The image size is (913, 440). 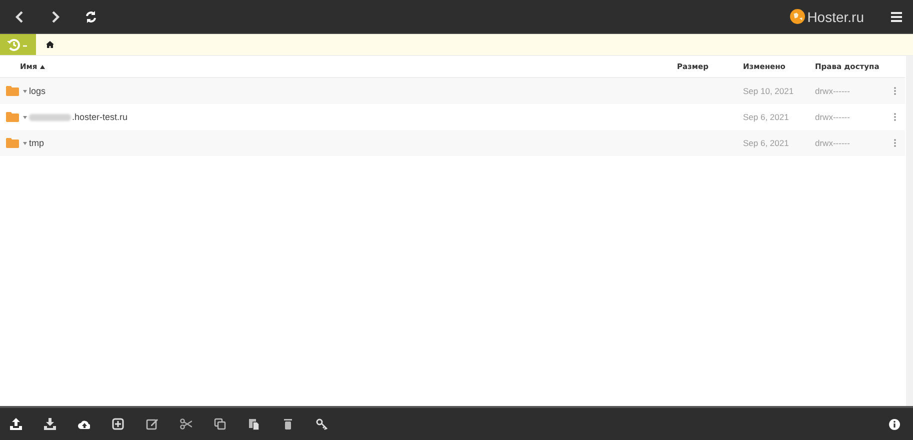 I want to click on history-icon, so click(x=18, y=44).